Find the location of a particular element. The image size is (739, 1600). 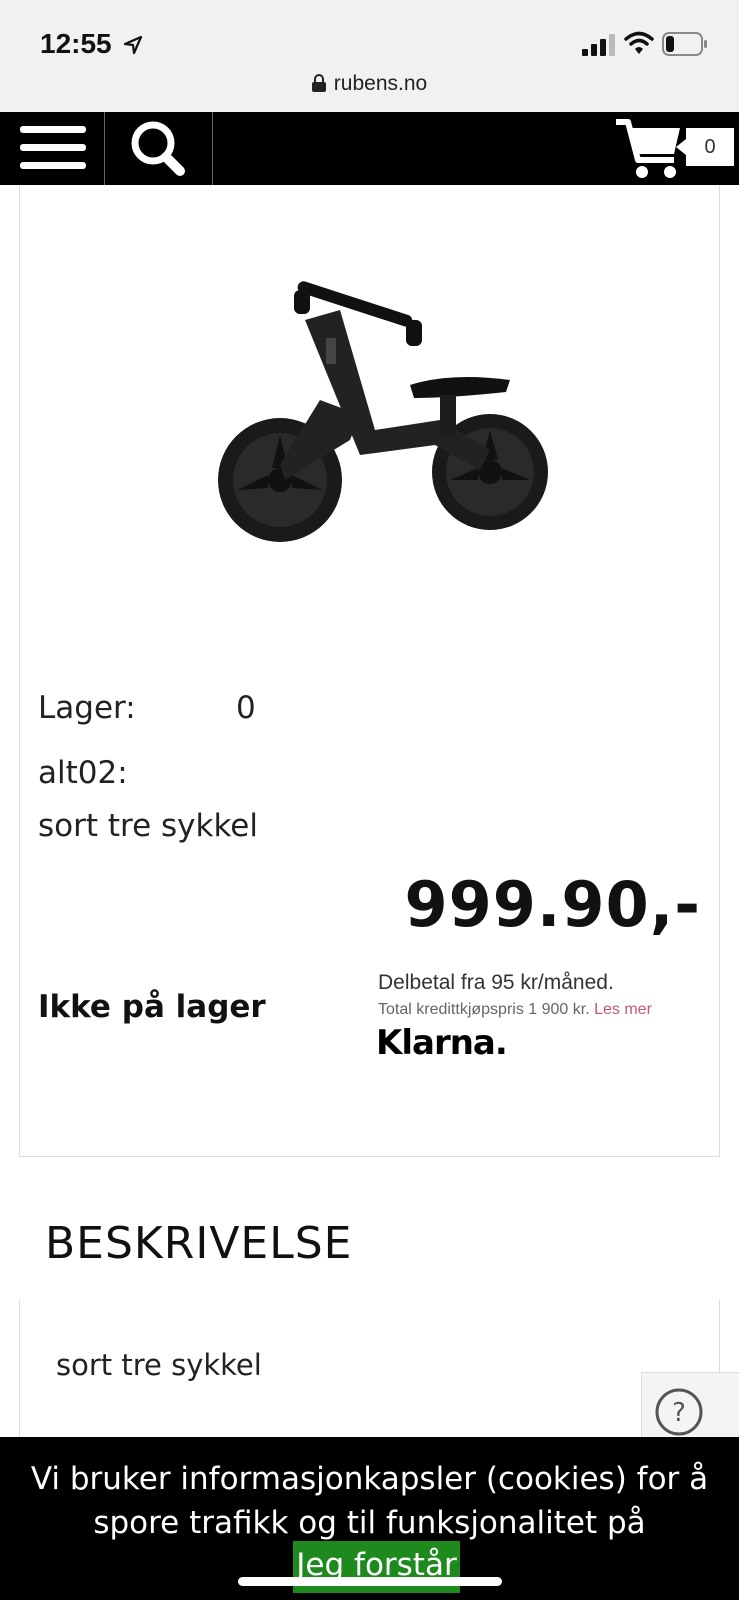

clock: 12:55 is located at coordinates (76, 43).